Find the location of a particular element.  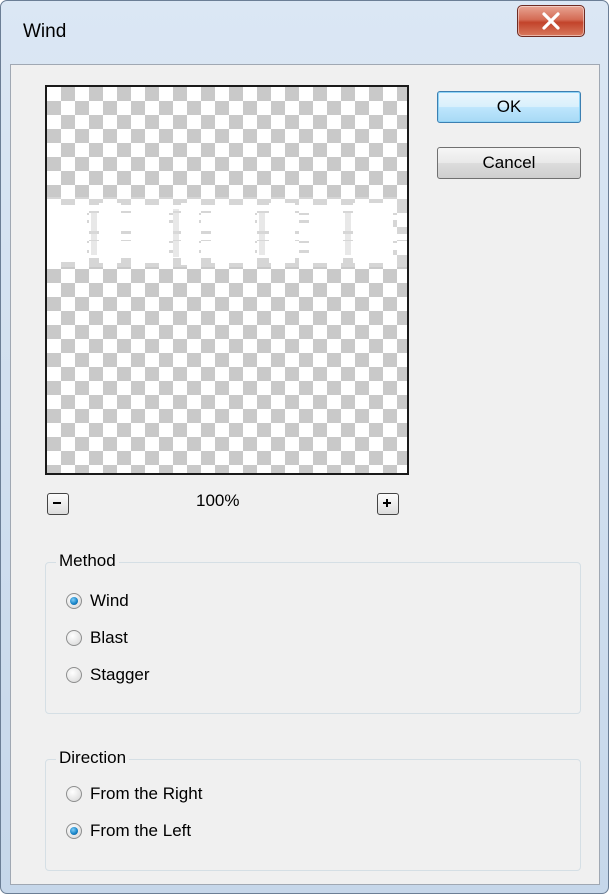

wind-text-preview-image is located at coordinates (227, 232).